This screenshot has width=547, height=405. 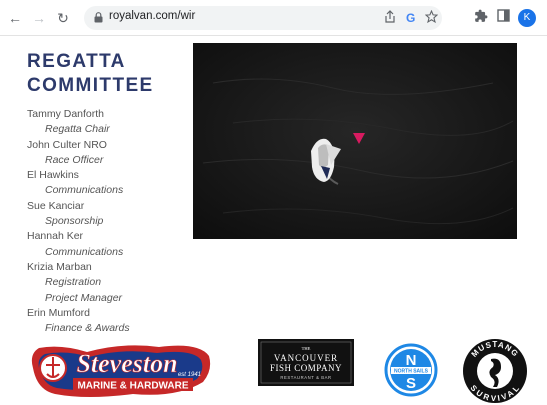 I want to click on page-title-line1: REGATTA, so click(x=76, y=61).